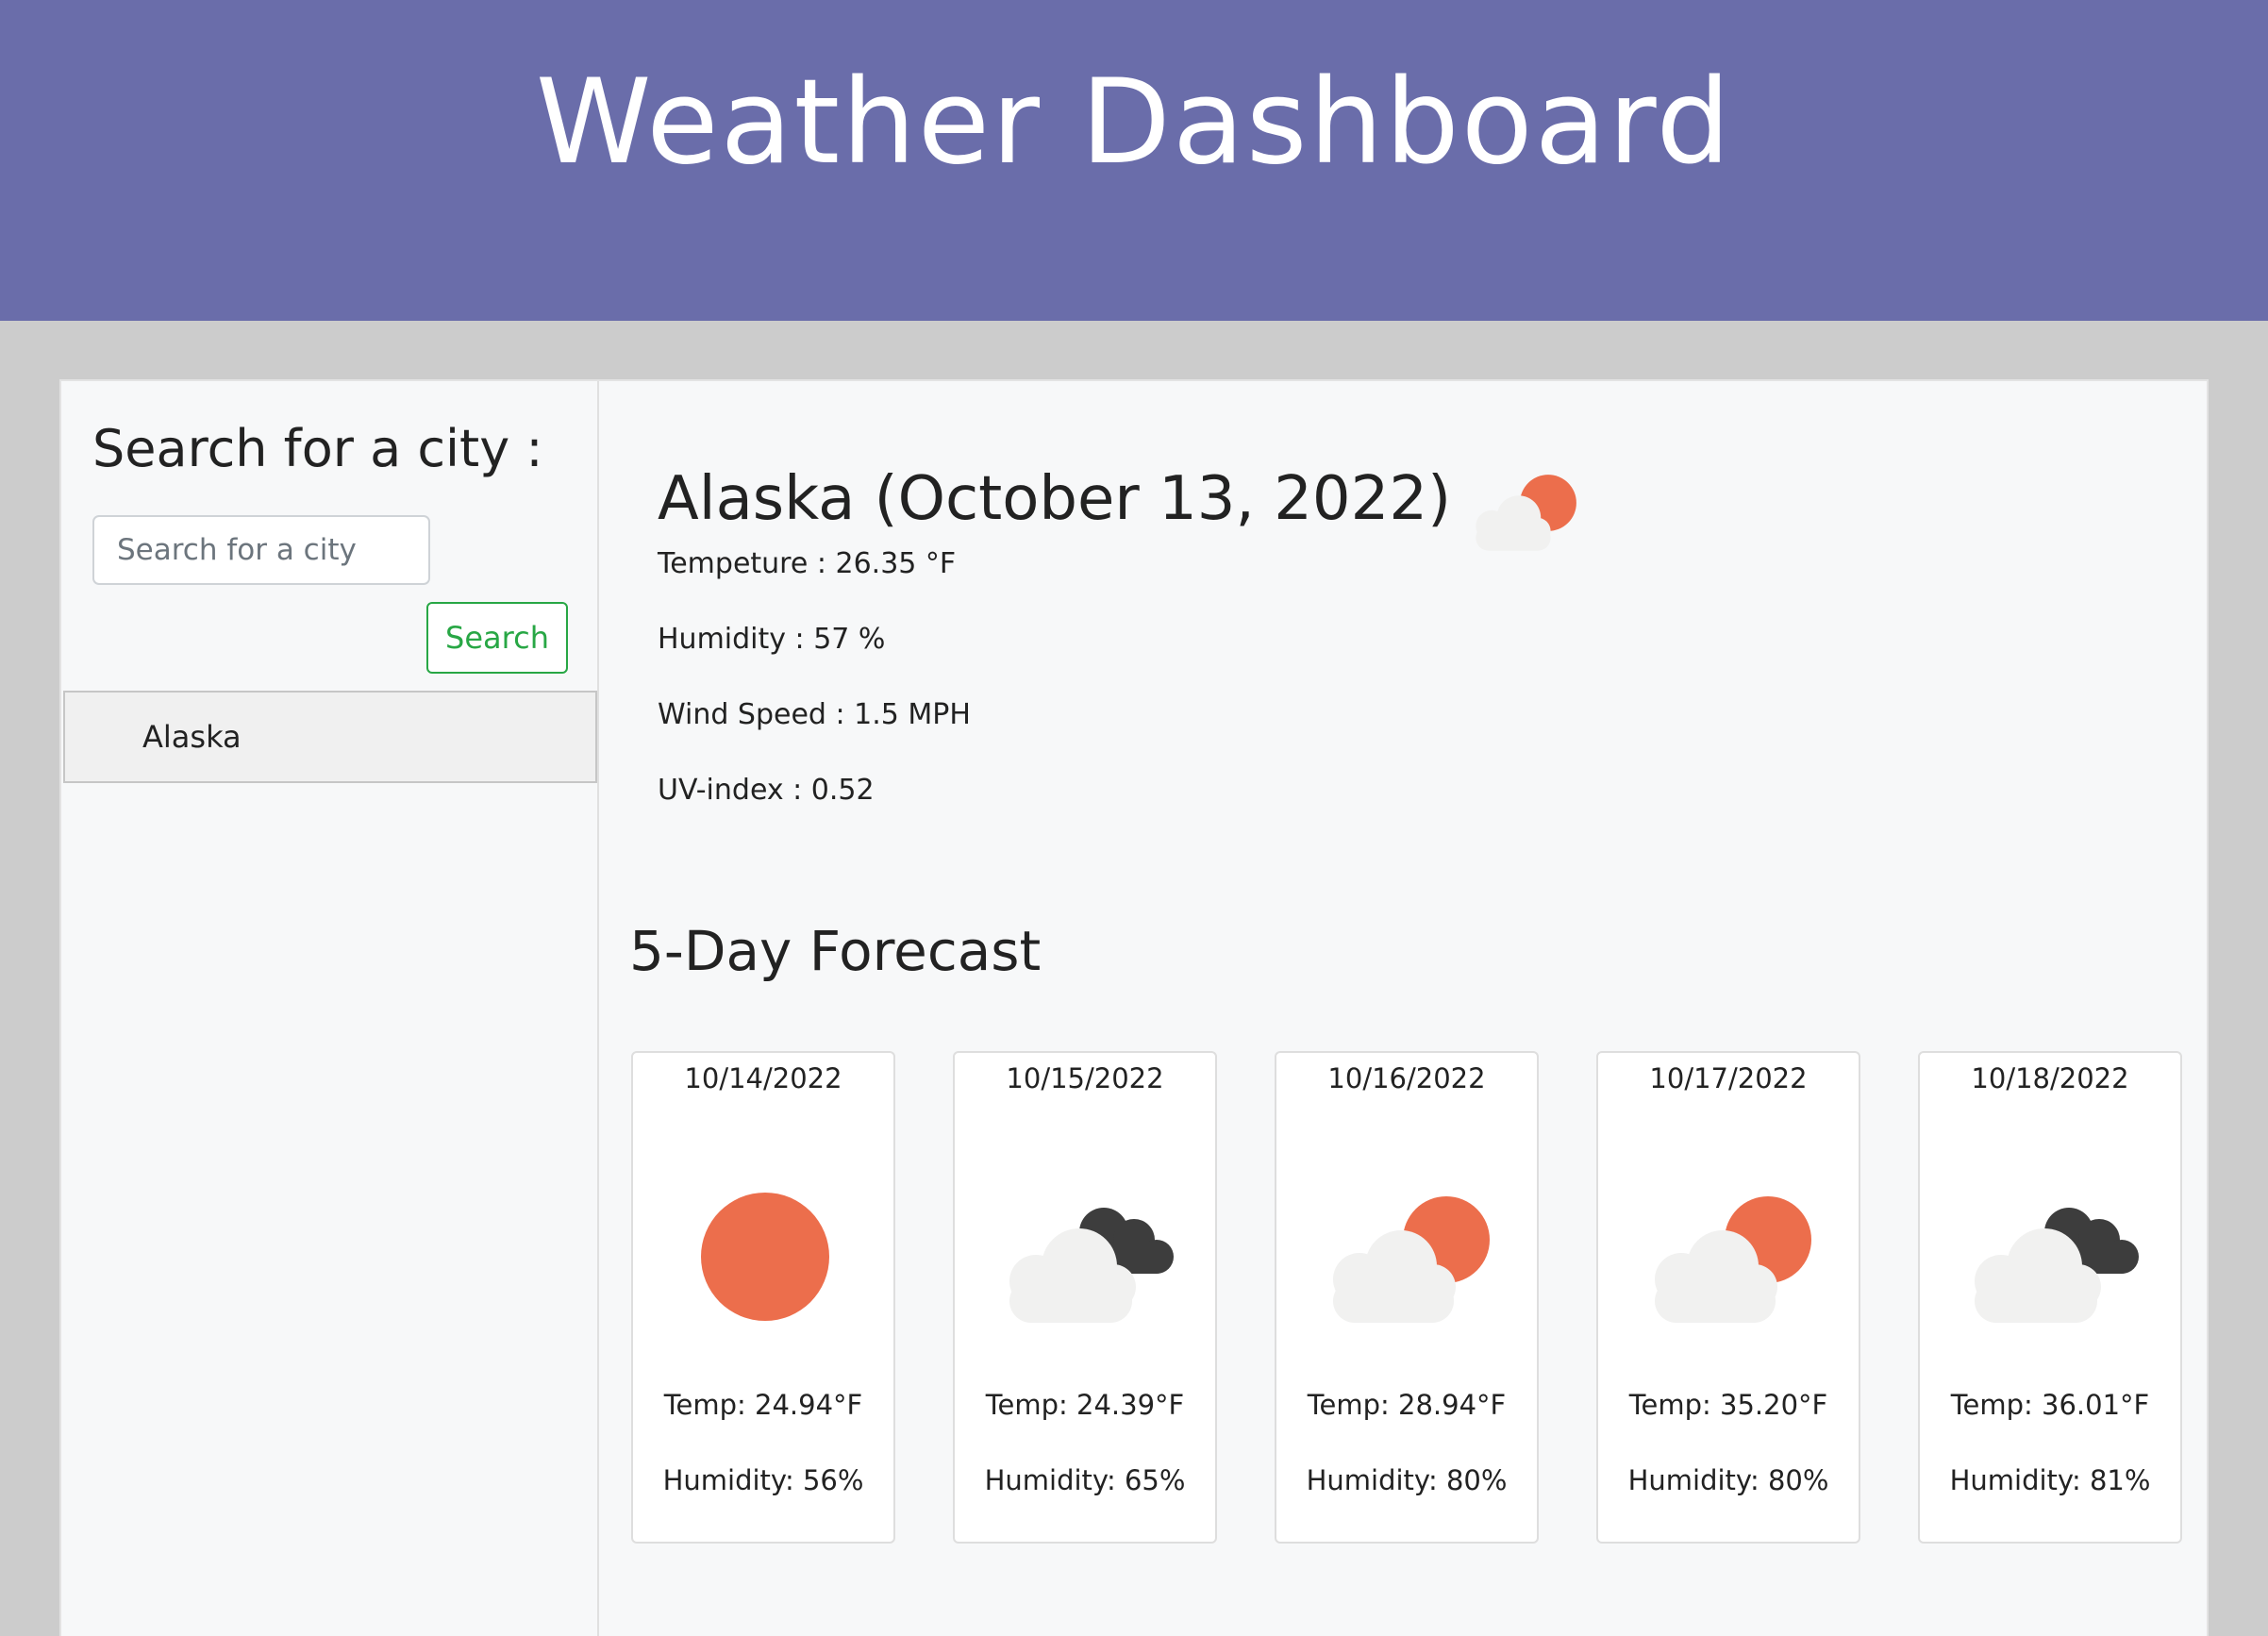 Image resolution: width=2268 pixels, height=1636 pixels. Describe the element at coordinates (2050, 1480) in the screenshot. I see `forecast-humidity: Humidity: 81%` at that location.